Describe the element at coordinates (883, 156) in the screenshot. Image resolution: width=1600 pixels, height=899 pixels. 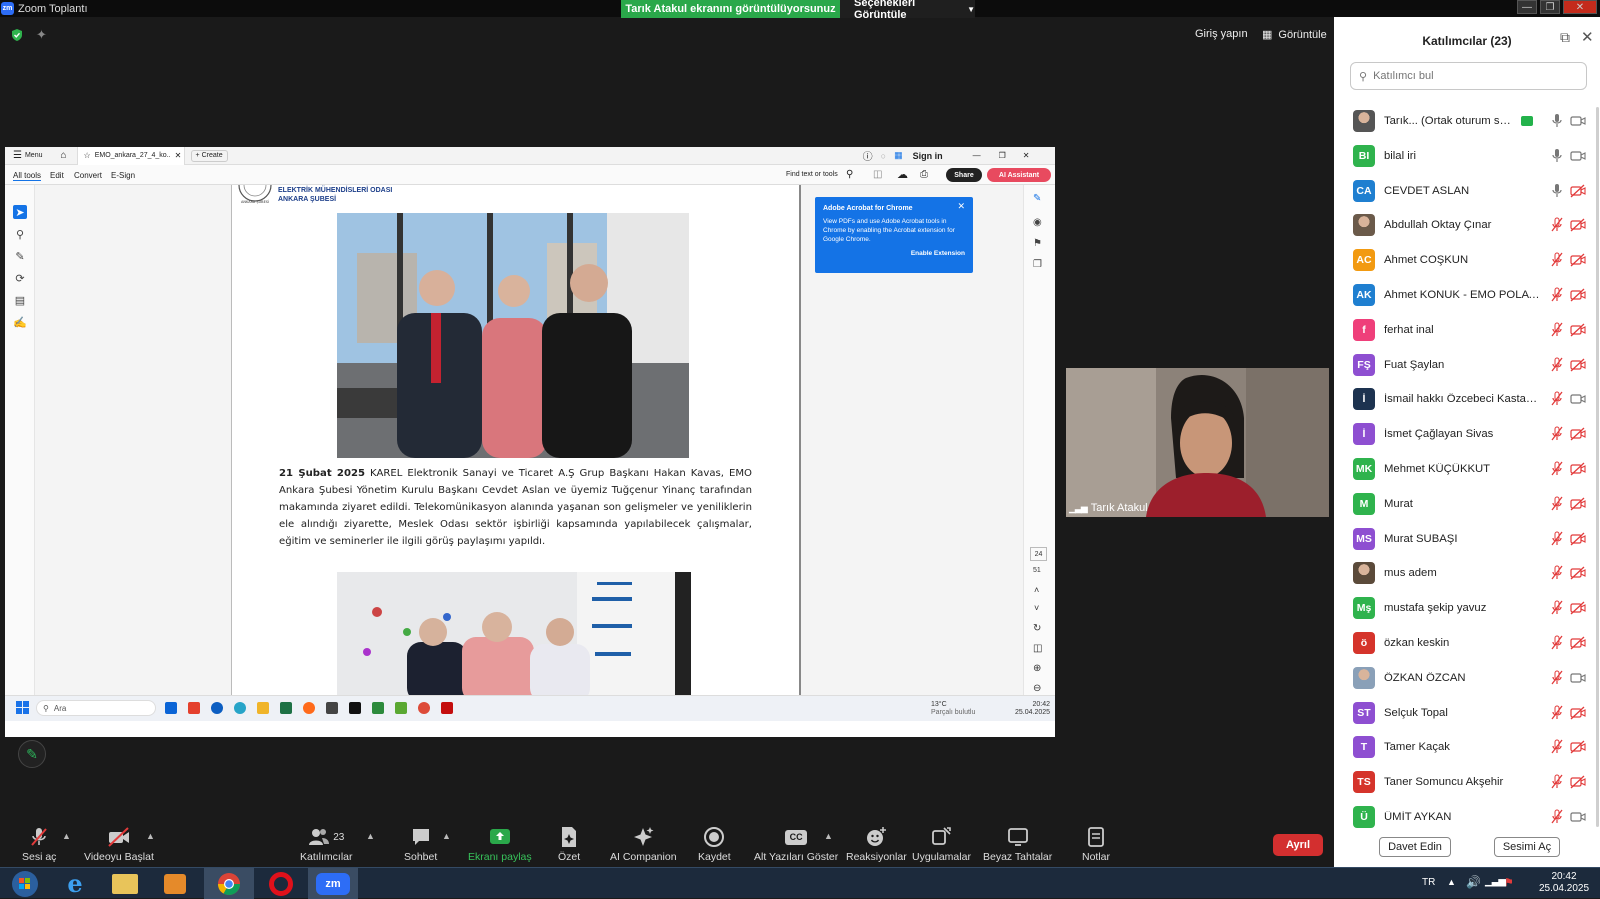
I see `bell-icon: ○` at that location.